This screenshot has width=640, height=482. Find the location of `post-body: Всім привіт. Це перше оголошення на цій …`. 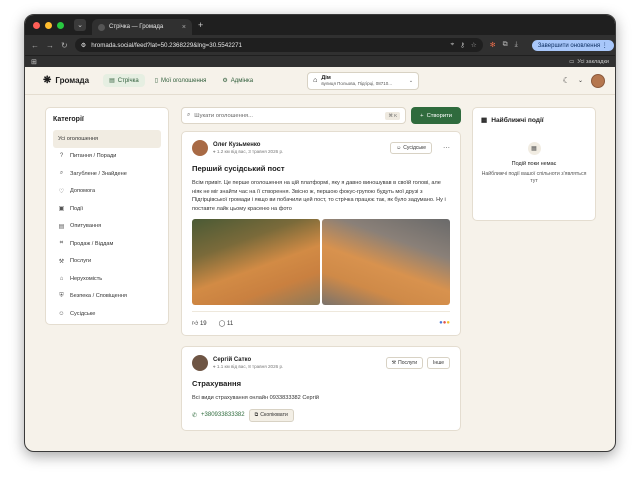

post-body: Всім привіт. Це перше оголошення на цій … is located at coordinates (319, 196).